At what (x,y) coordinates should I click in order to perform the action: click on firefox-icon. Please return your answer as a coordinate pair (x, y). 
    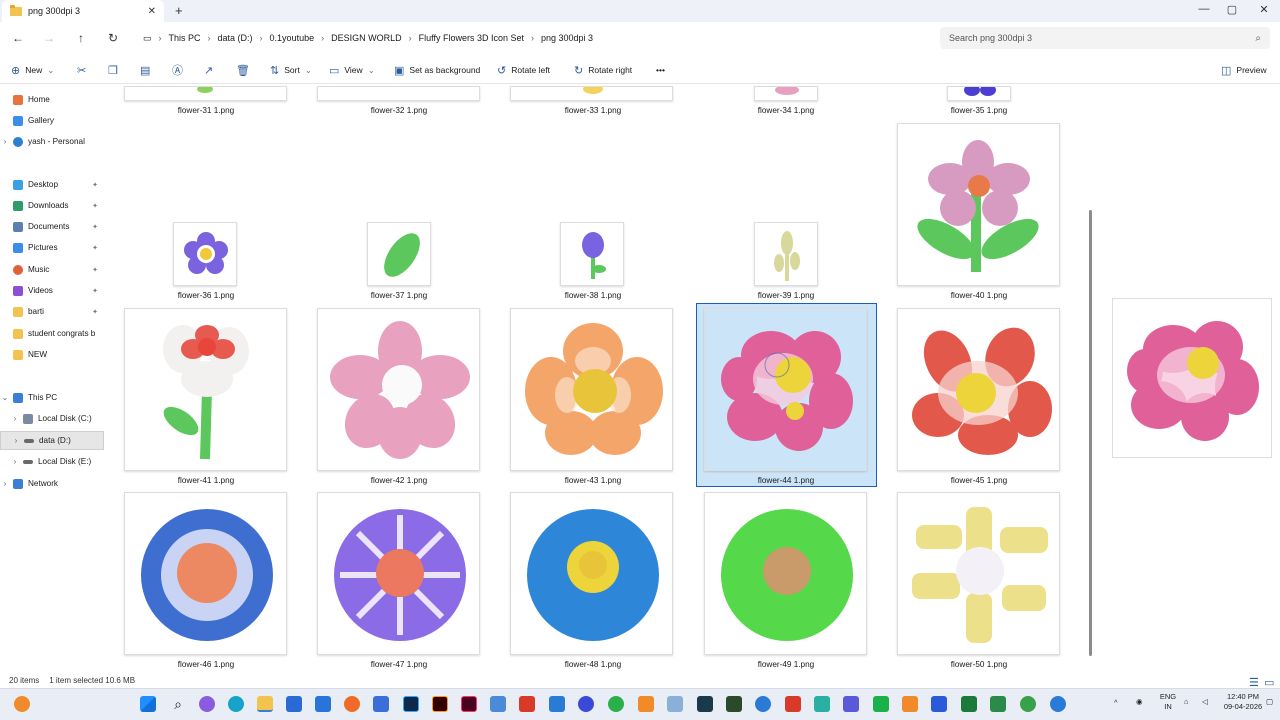
    Looking at the image, I should click on (352, 704).